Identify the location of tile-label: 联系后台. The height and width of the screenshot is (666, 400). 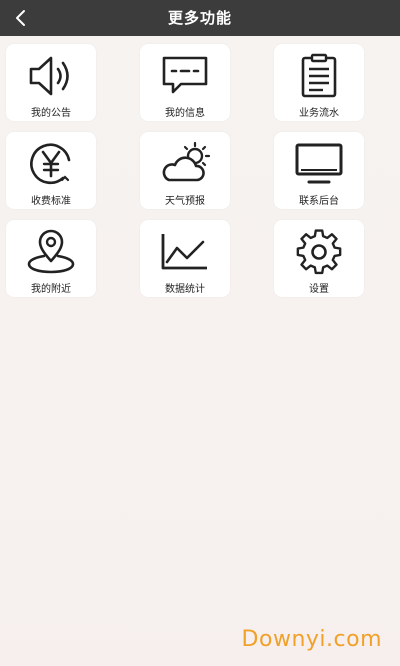
(319, 201).